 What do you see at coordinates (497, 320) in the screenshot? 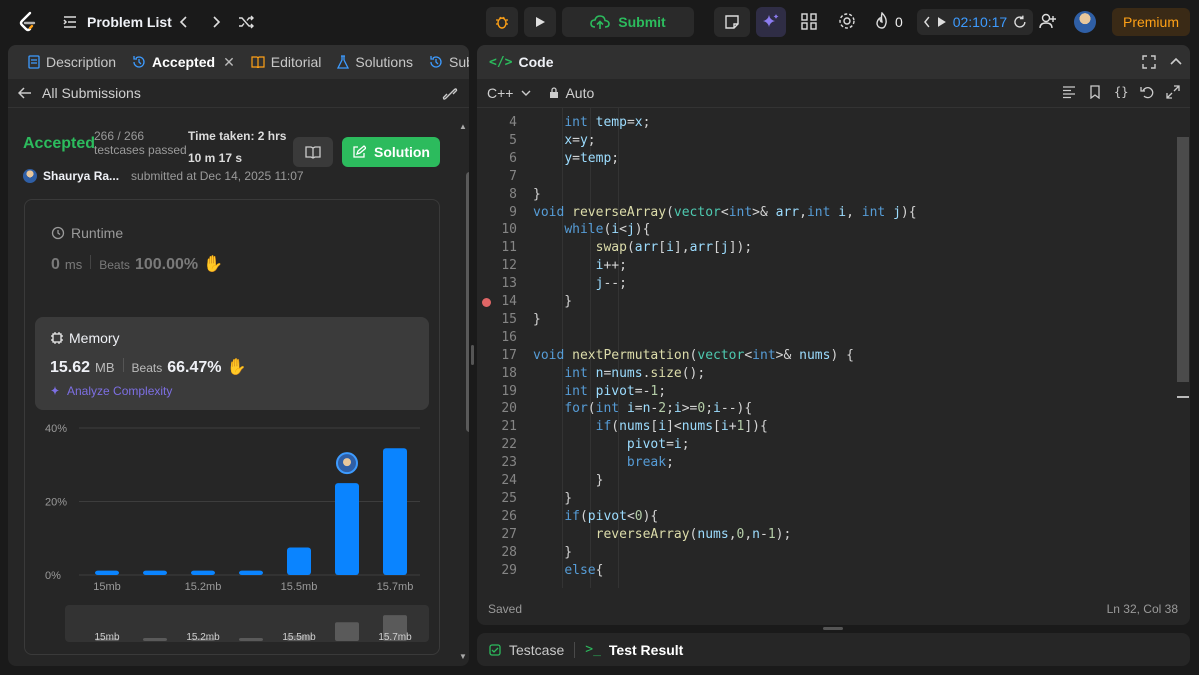
I see `line-number: 15` at bounding box center [497, 320].